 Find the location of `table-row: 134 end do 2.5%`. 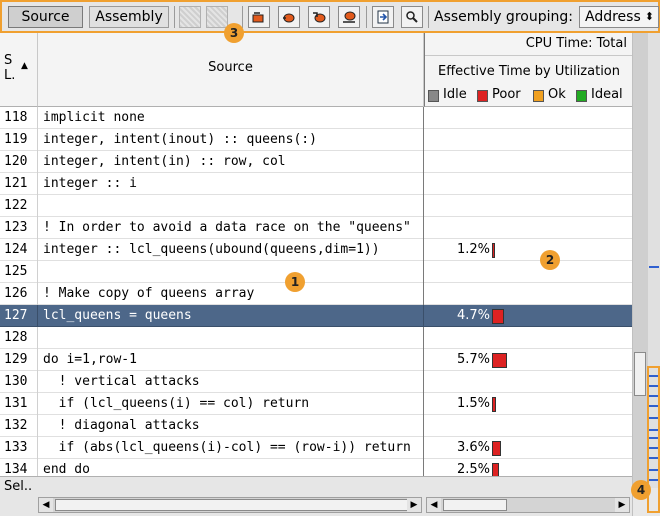

table-row: 134 end do 2.5% is located at coordinates (316, 467).